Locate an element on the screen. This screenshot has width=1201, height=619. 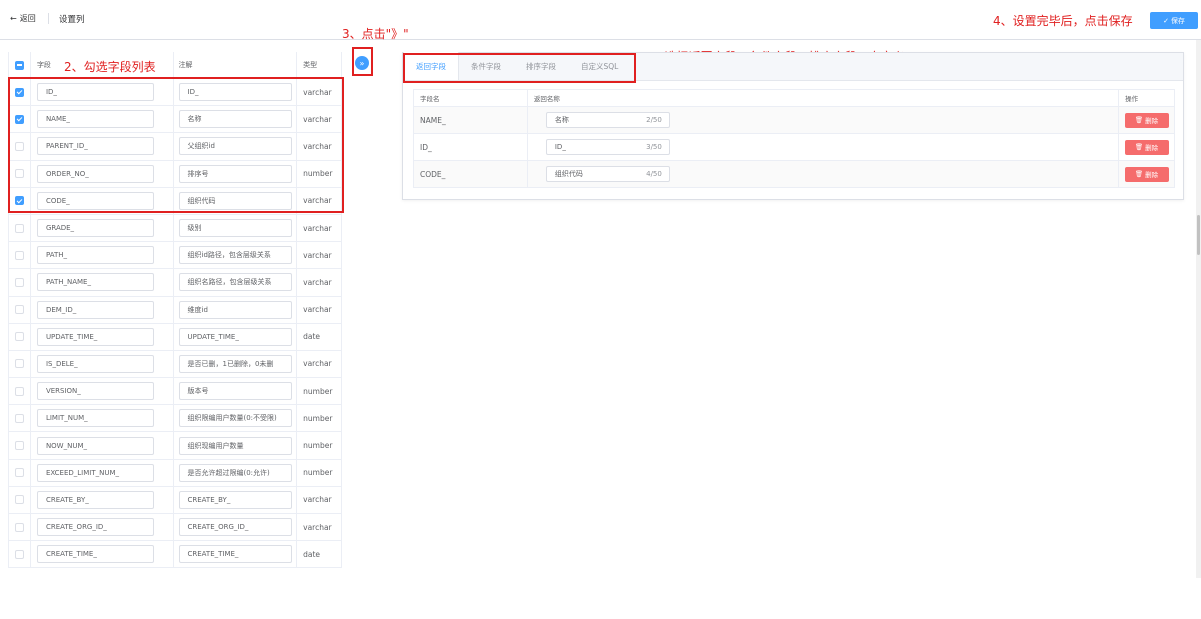
field-note-input: 组织现编用户数量 is located at coordinates (235, 445).